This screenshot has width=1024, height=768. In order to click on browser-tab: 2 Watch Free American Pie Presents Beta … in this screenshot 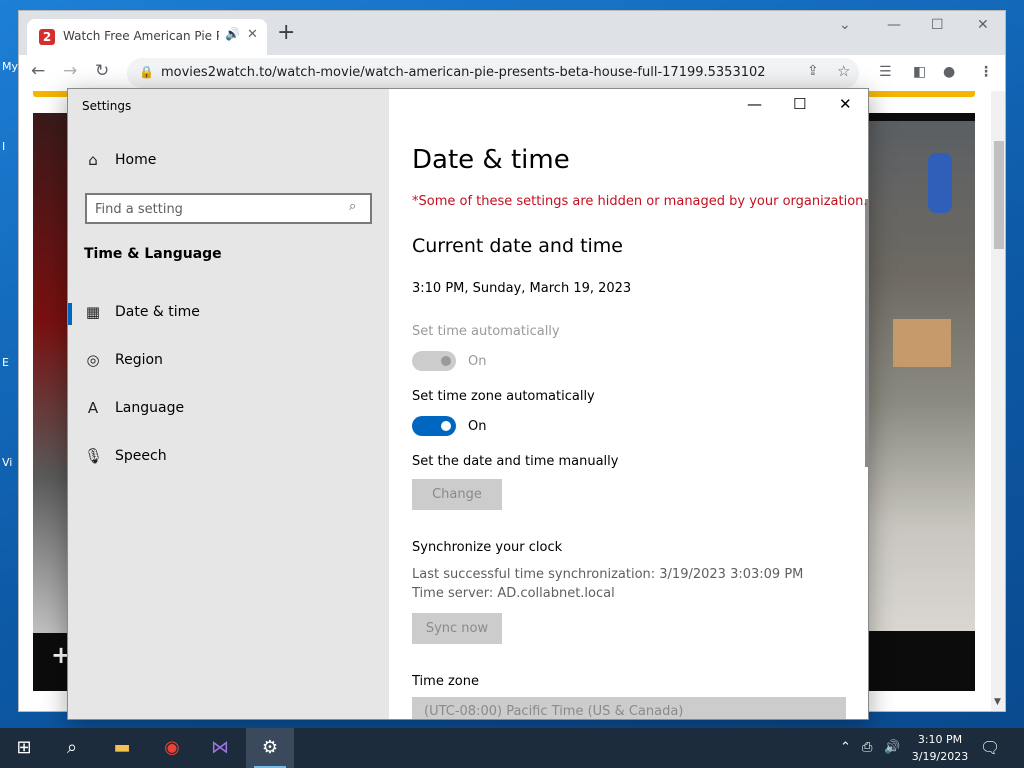, I will do `click(147, 37)`.